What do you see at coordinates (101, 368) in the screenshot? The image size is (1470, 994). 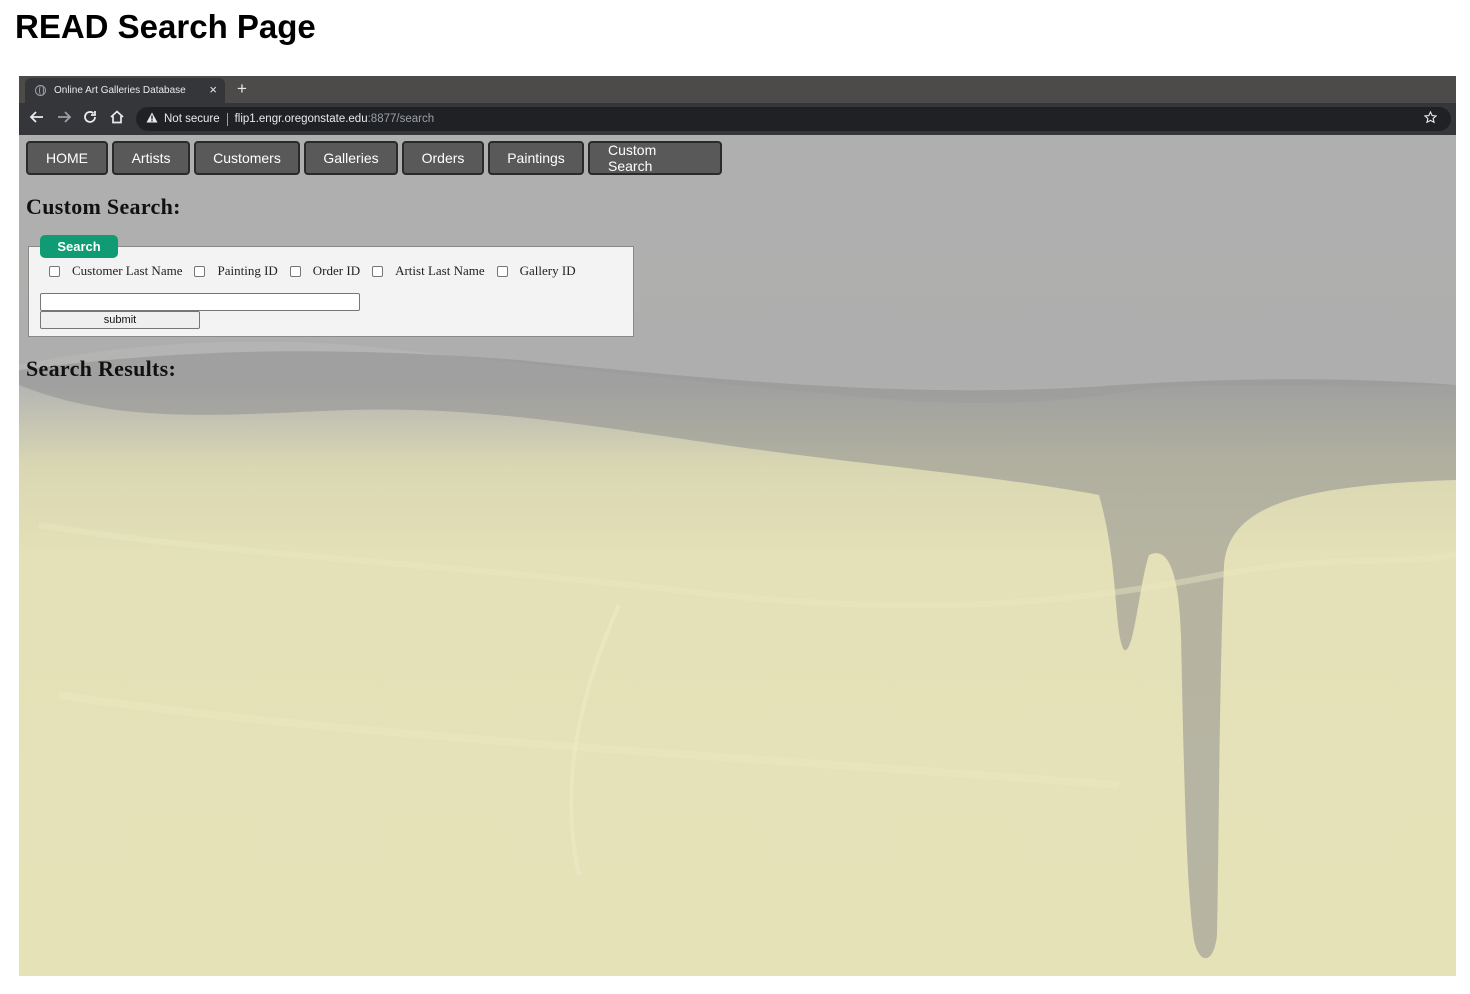 I see `search-results-heading: Search Results:` at bounding box center [101, 368].